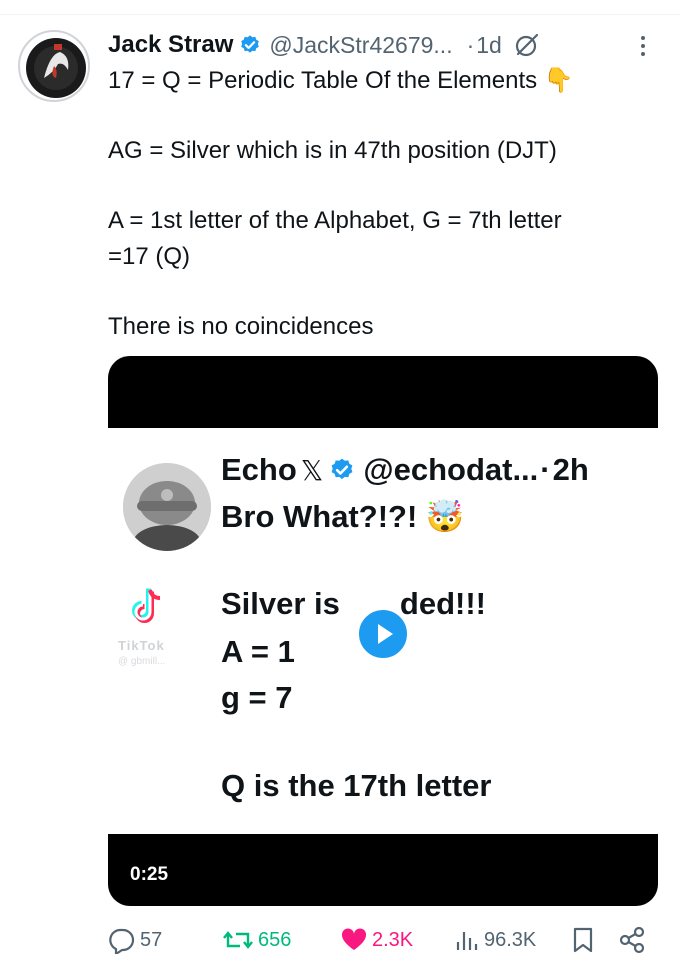  What do you see at coordinates (170, 45) in the screenshot?
I see `author-name: Jack Straw` at bounding box center [170, 45].